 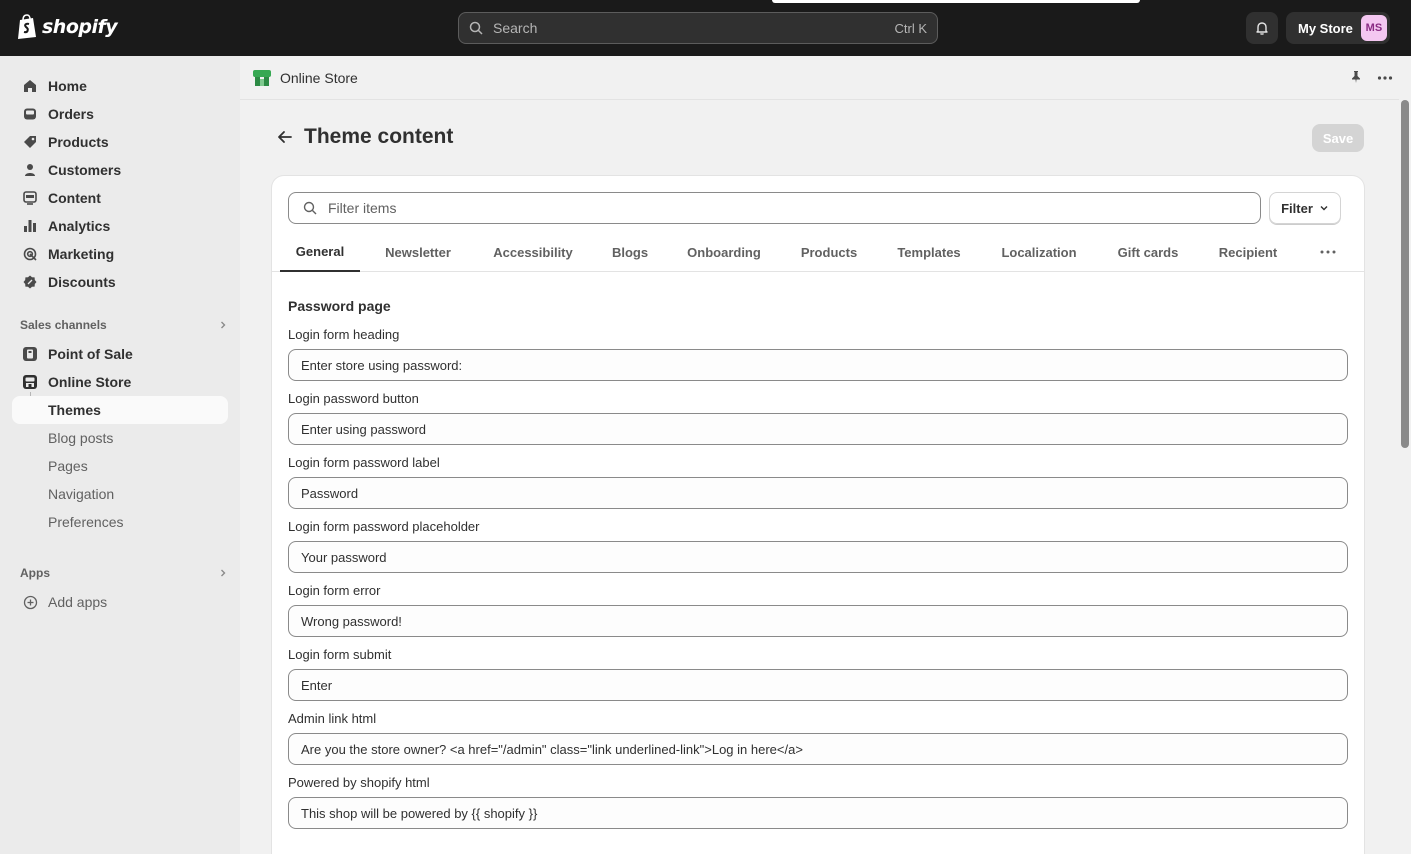 I want to click on plus-circle-icon, so click(x=30, y=602).